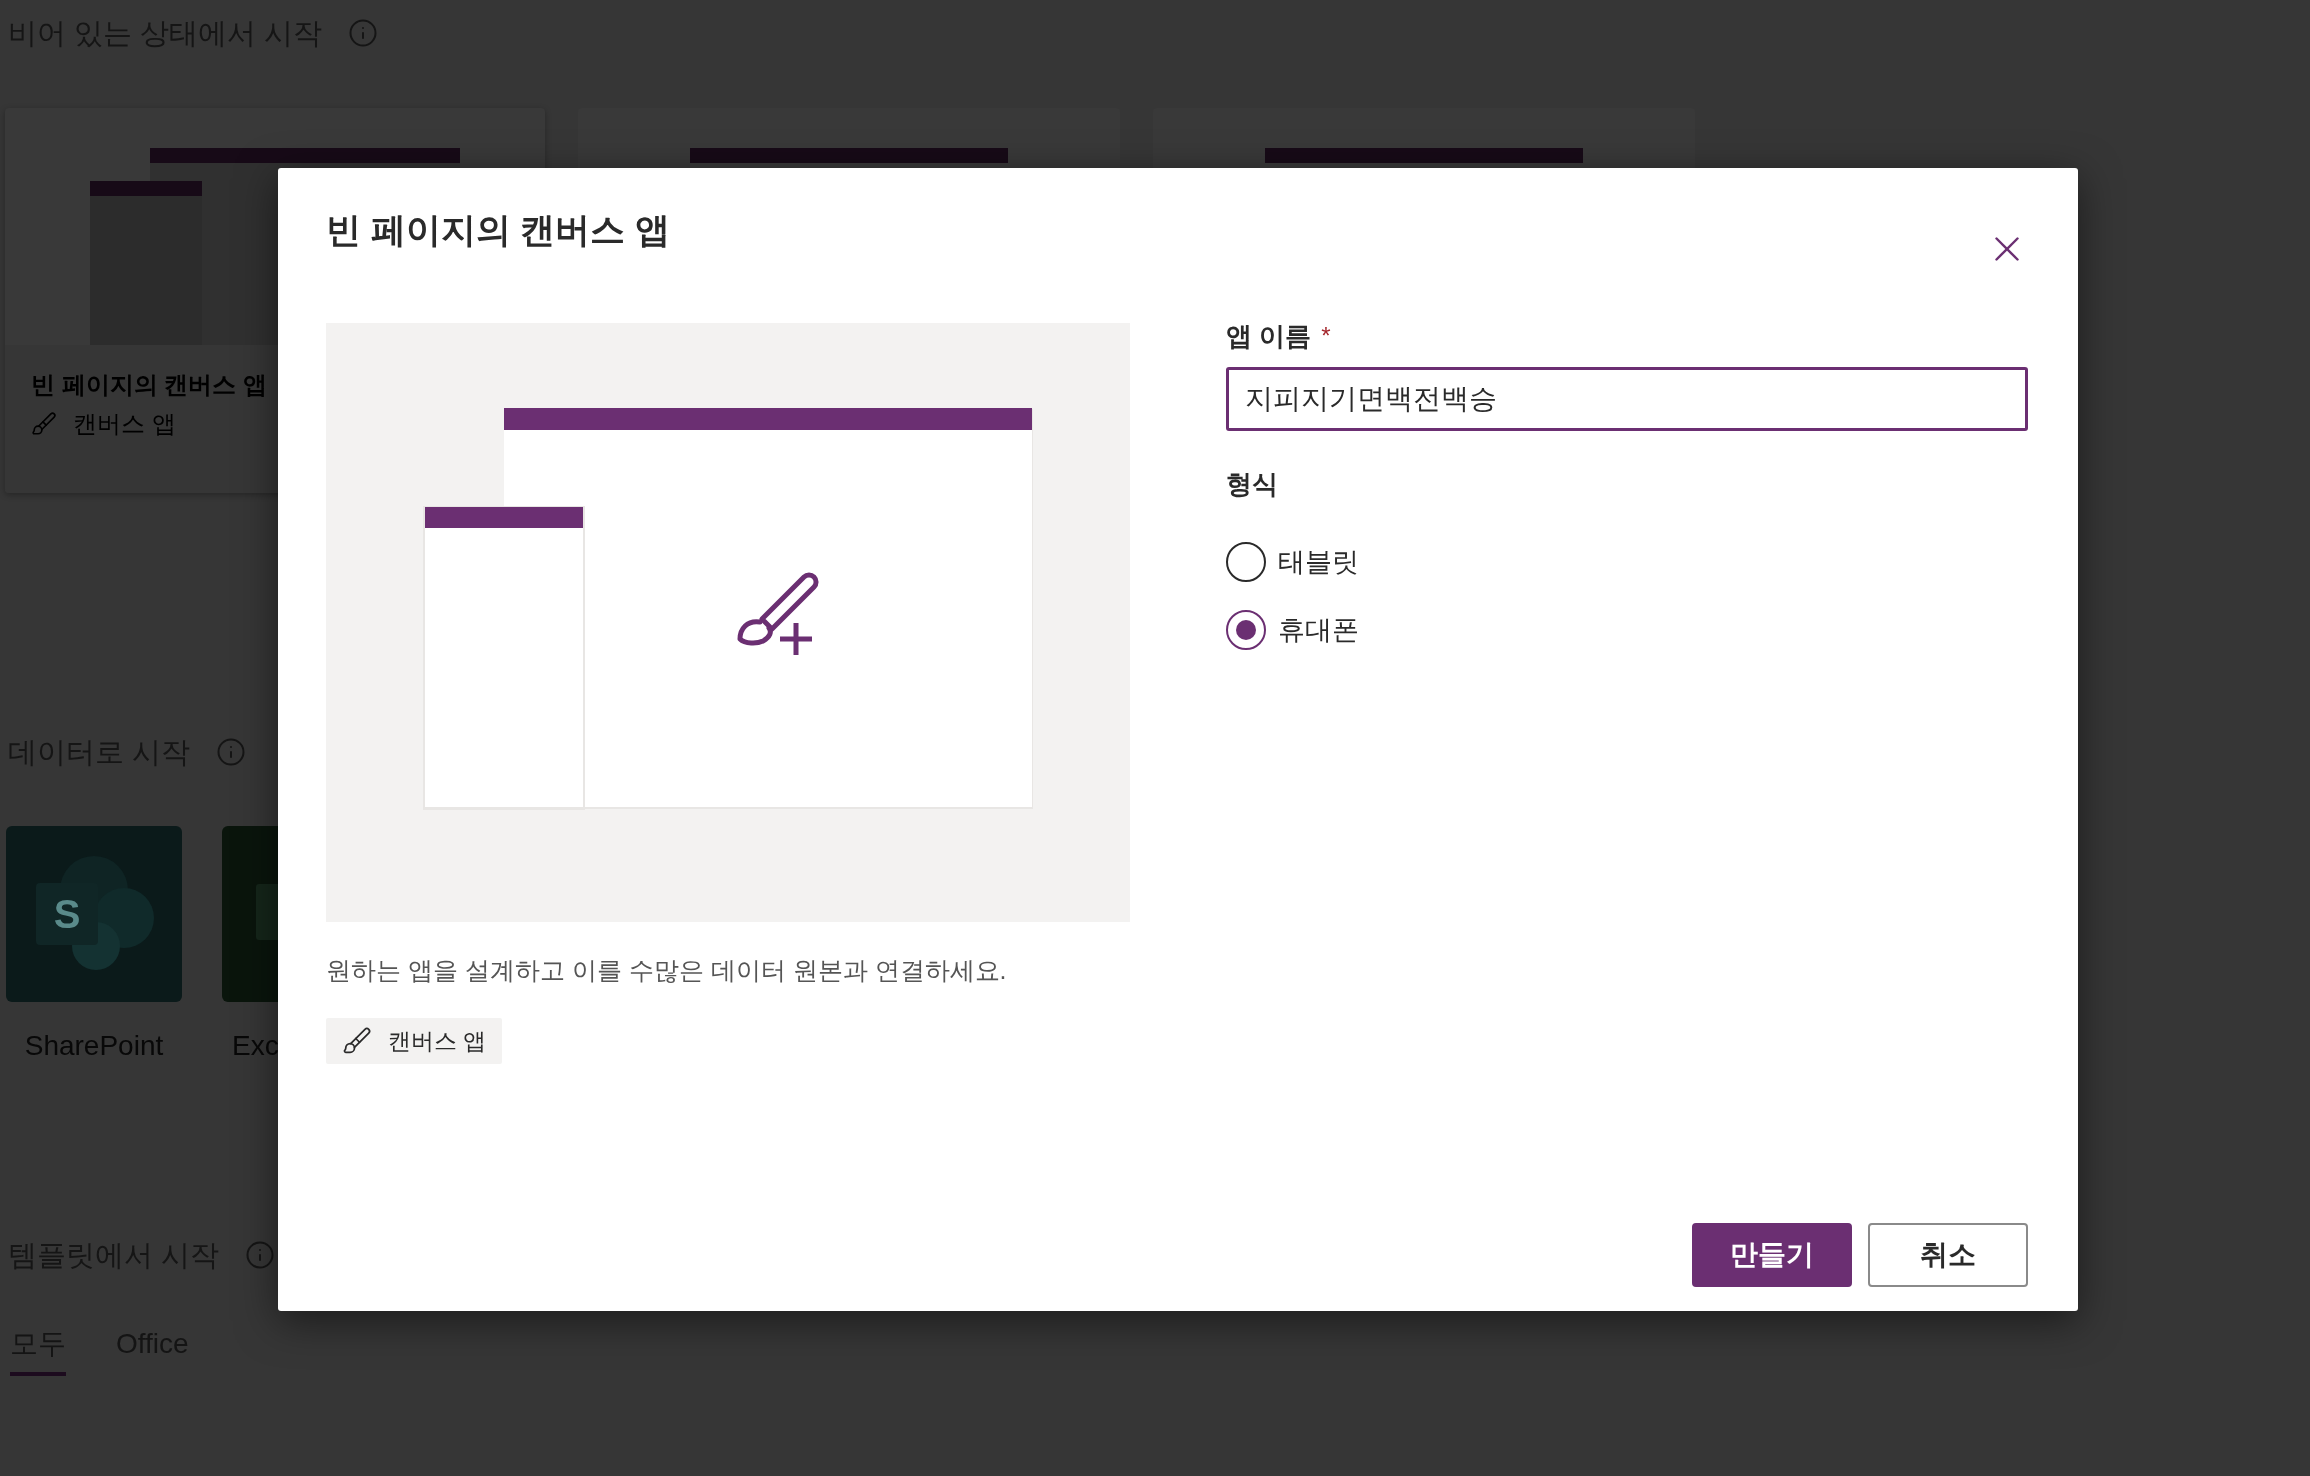 The image size is (2310, 1476). I want to click on required-mark: *, so click(1326, 336).